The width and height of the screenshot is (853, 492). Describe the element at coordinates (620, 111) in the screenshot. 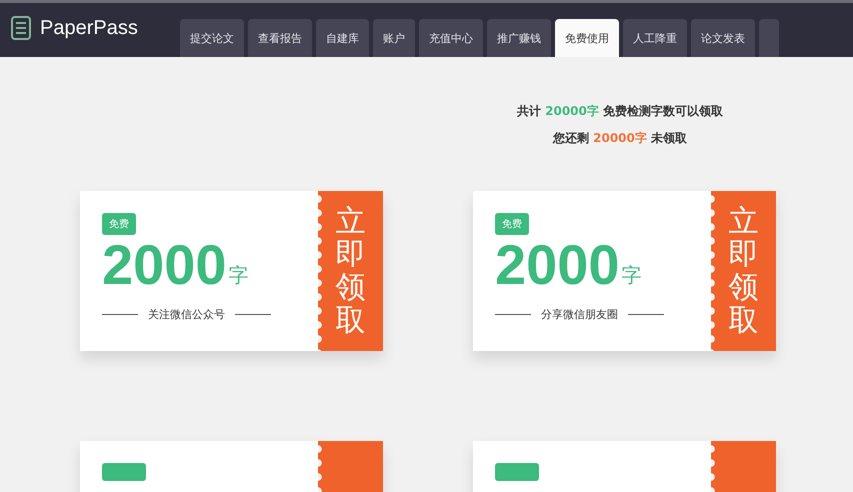

I see `summary-text: 共计 20000字 免费检测字数可以领取` at that location.